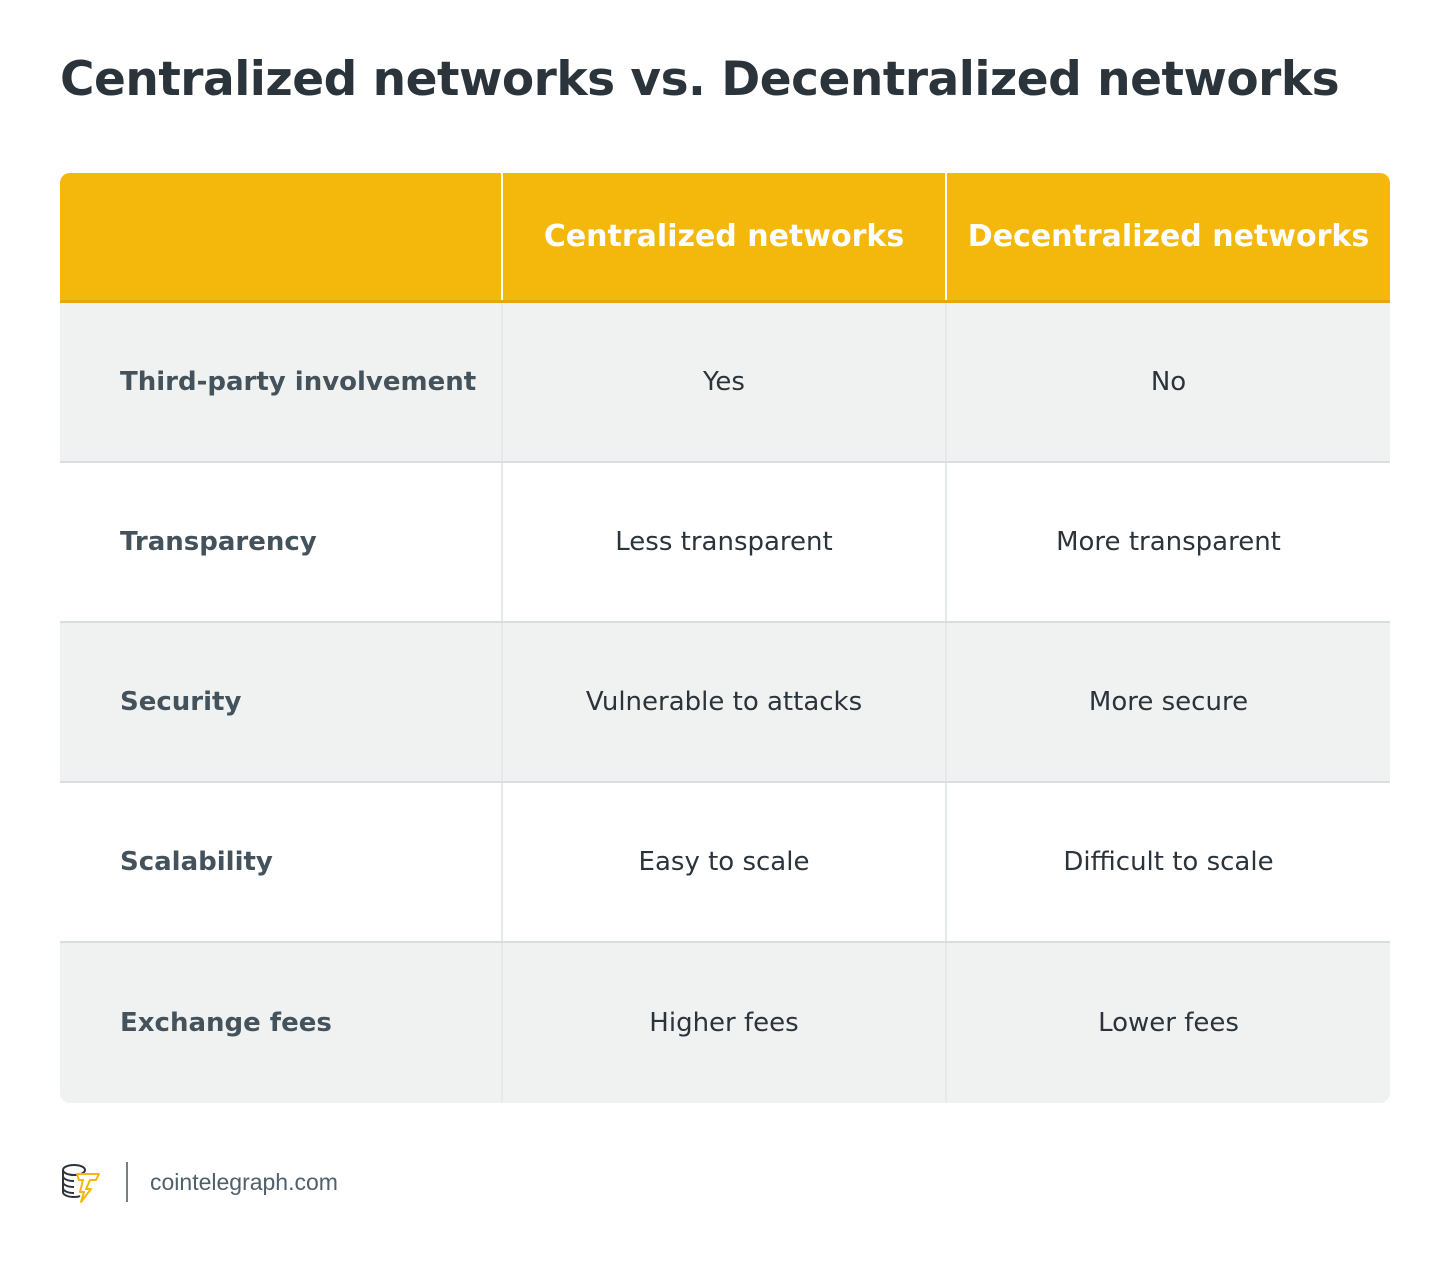  Describe the element at coordinates (281, 542) in the screenshot. I see `row-label: Transparency` at that location.